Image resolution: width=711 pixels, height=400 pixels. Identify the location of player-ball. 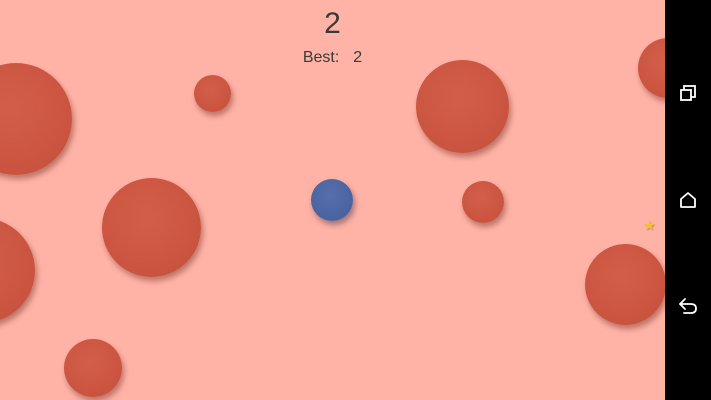
(332, 200).